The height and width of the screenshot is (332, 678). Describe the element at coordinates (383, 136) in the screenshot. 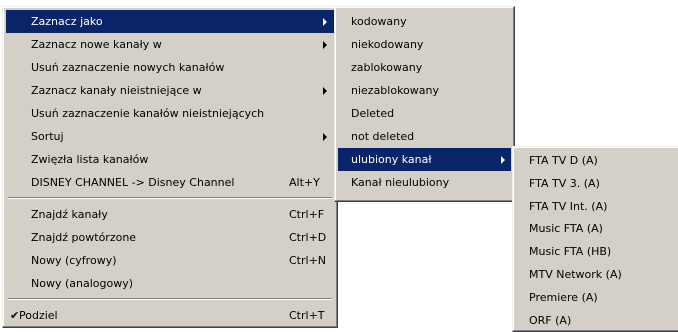

I see `menu-item-label: not deleted` at that location.